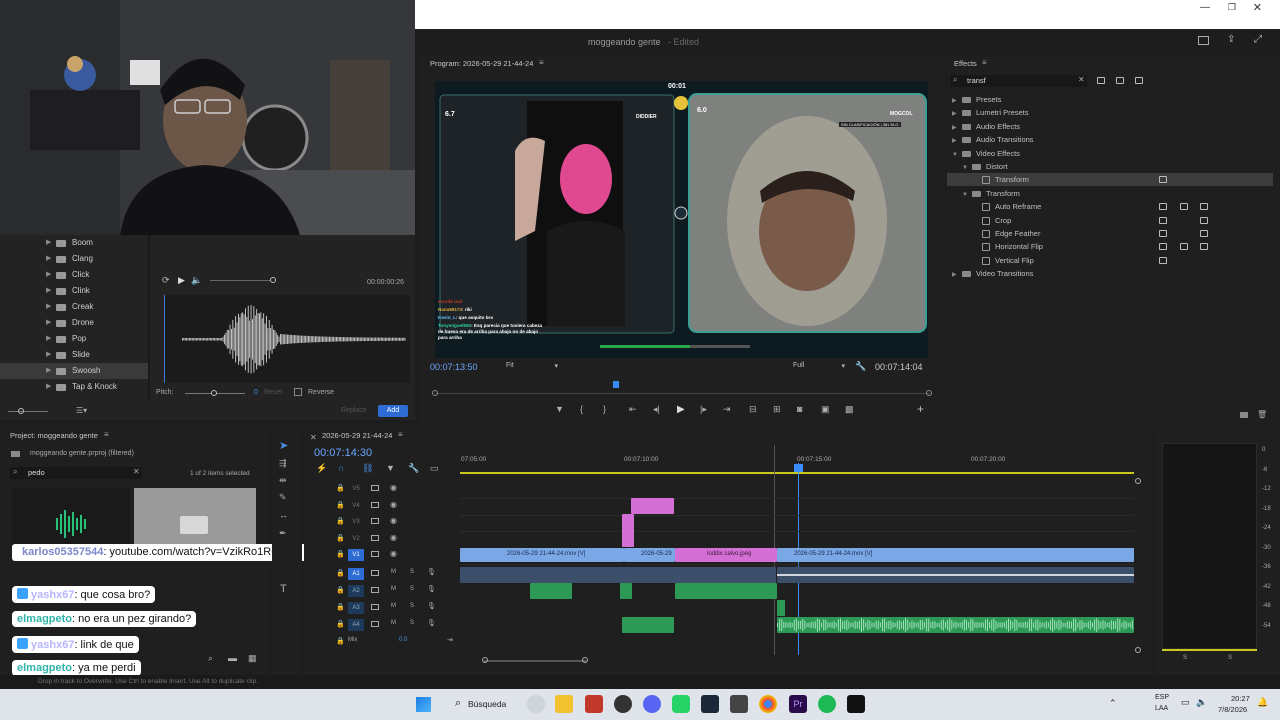 This screenshot has height=720, width=1280. What do you see at coordinates (618, 575) in the screenshot?
I see `clip-a1a` at bounding box center [618, 575].